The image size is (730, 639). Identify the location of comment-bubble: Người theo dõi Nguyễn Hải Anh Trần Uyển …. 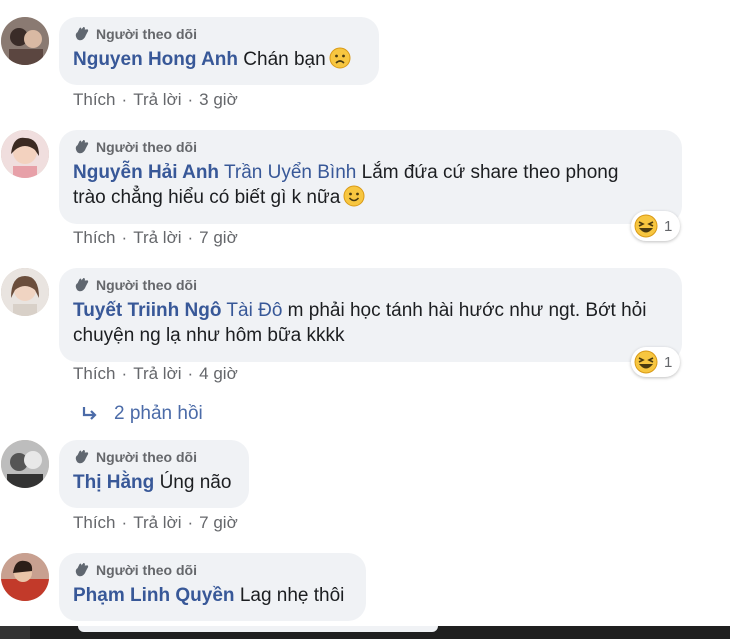
(370, 177).